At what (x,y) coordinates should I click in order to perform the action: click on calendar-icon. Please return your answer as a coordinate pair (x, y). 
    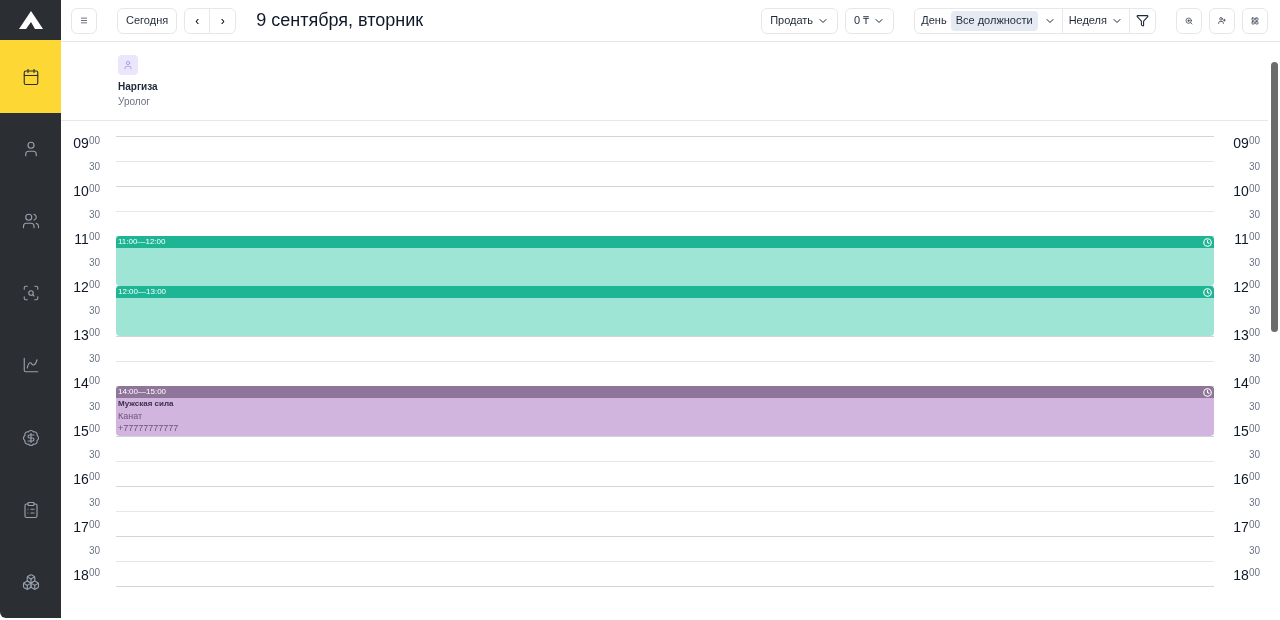
    Looking at the image, I should click on (30, 76).